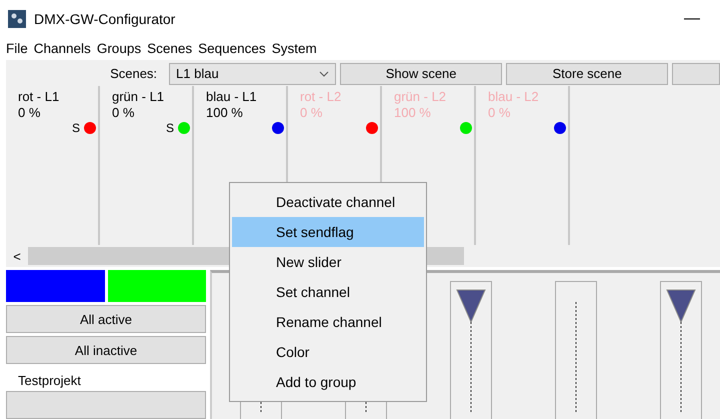 The image size is (720, 419). Describe the element at coordinates (514, 96) in the screenshot. I see `channel-name: blau - L2` at that location.